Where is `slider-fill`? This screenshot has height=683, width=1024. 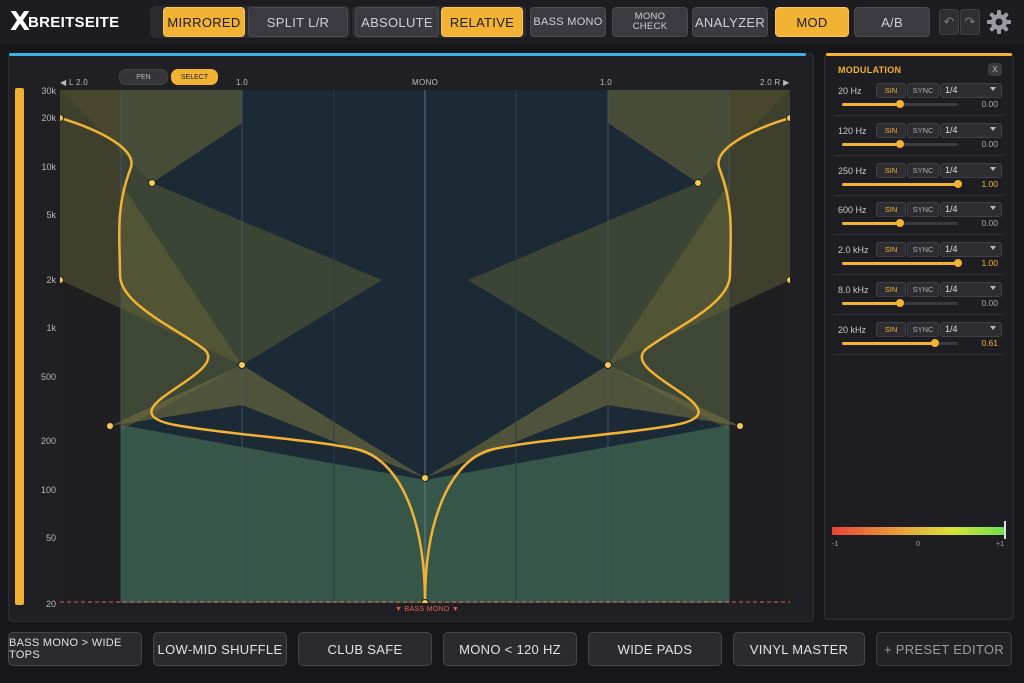 slider-fill is located at coordinates (900, 264).